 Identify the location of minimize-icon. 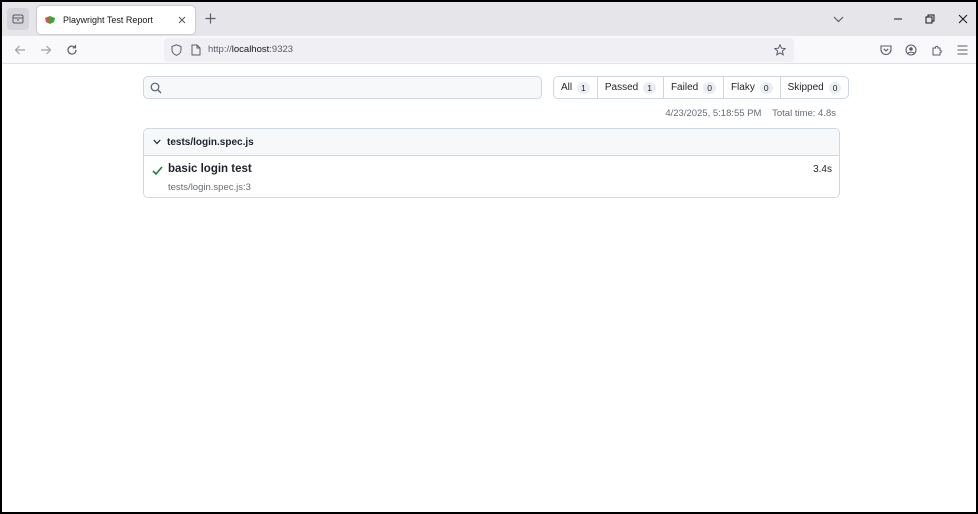
(898, 19).